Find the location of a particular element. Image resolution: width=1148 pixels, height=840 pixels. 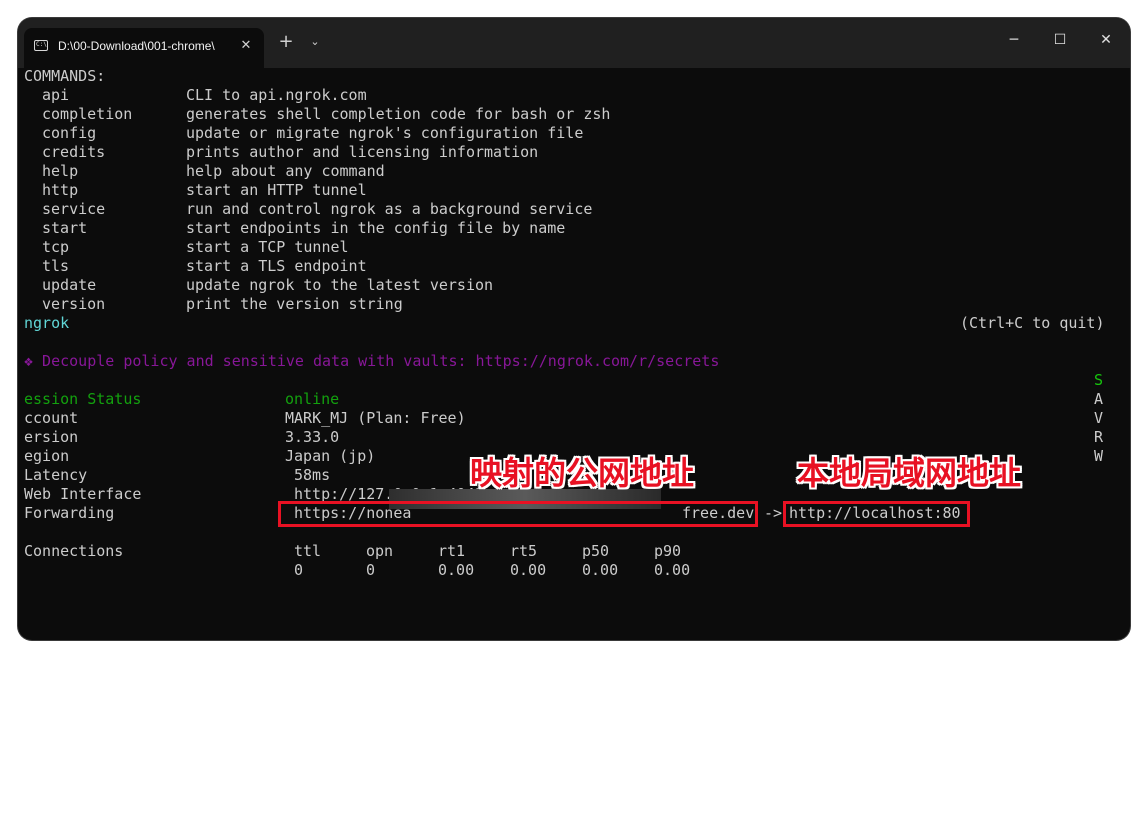

session-status-label: ession Status is located at coordinates (83, 399).